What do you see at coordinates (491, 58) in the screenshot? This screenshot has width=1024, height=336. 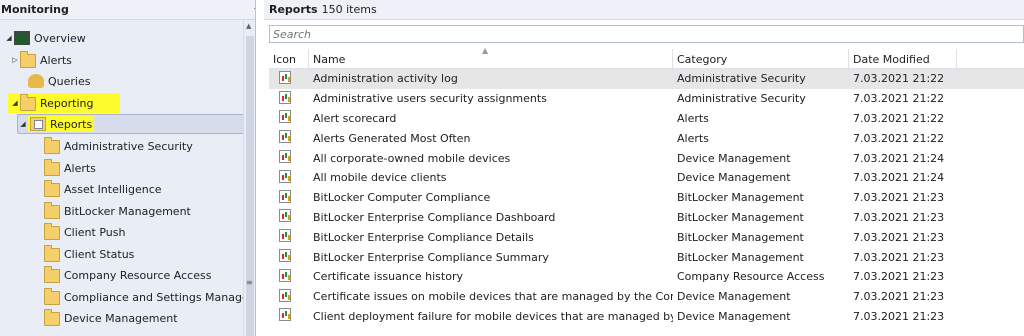 I see `column-header-name: Name` at bounding box center [491, 58].